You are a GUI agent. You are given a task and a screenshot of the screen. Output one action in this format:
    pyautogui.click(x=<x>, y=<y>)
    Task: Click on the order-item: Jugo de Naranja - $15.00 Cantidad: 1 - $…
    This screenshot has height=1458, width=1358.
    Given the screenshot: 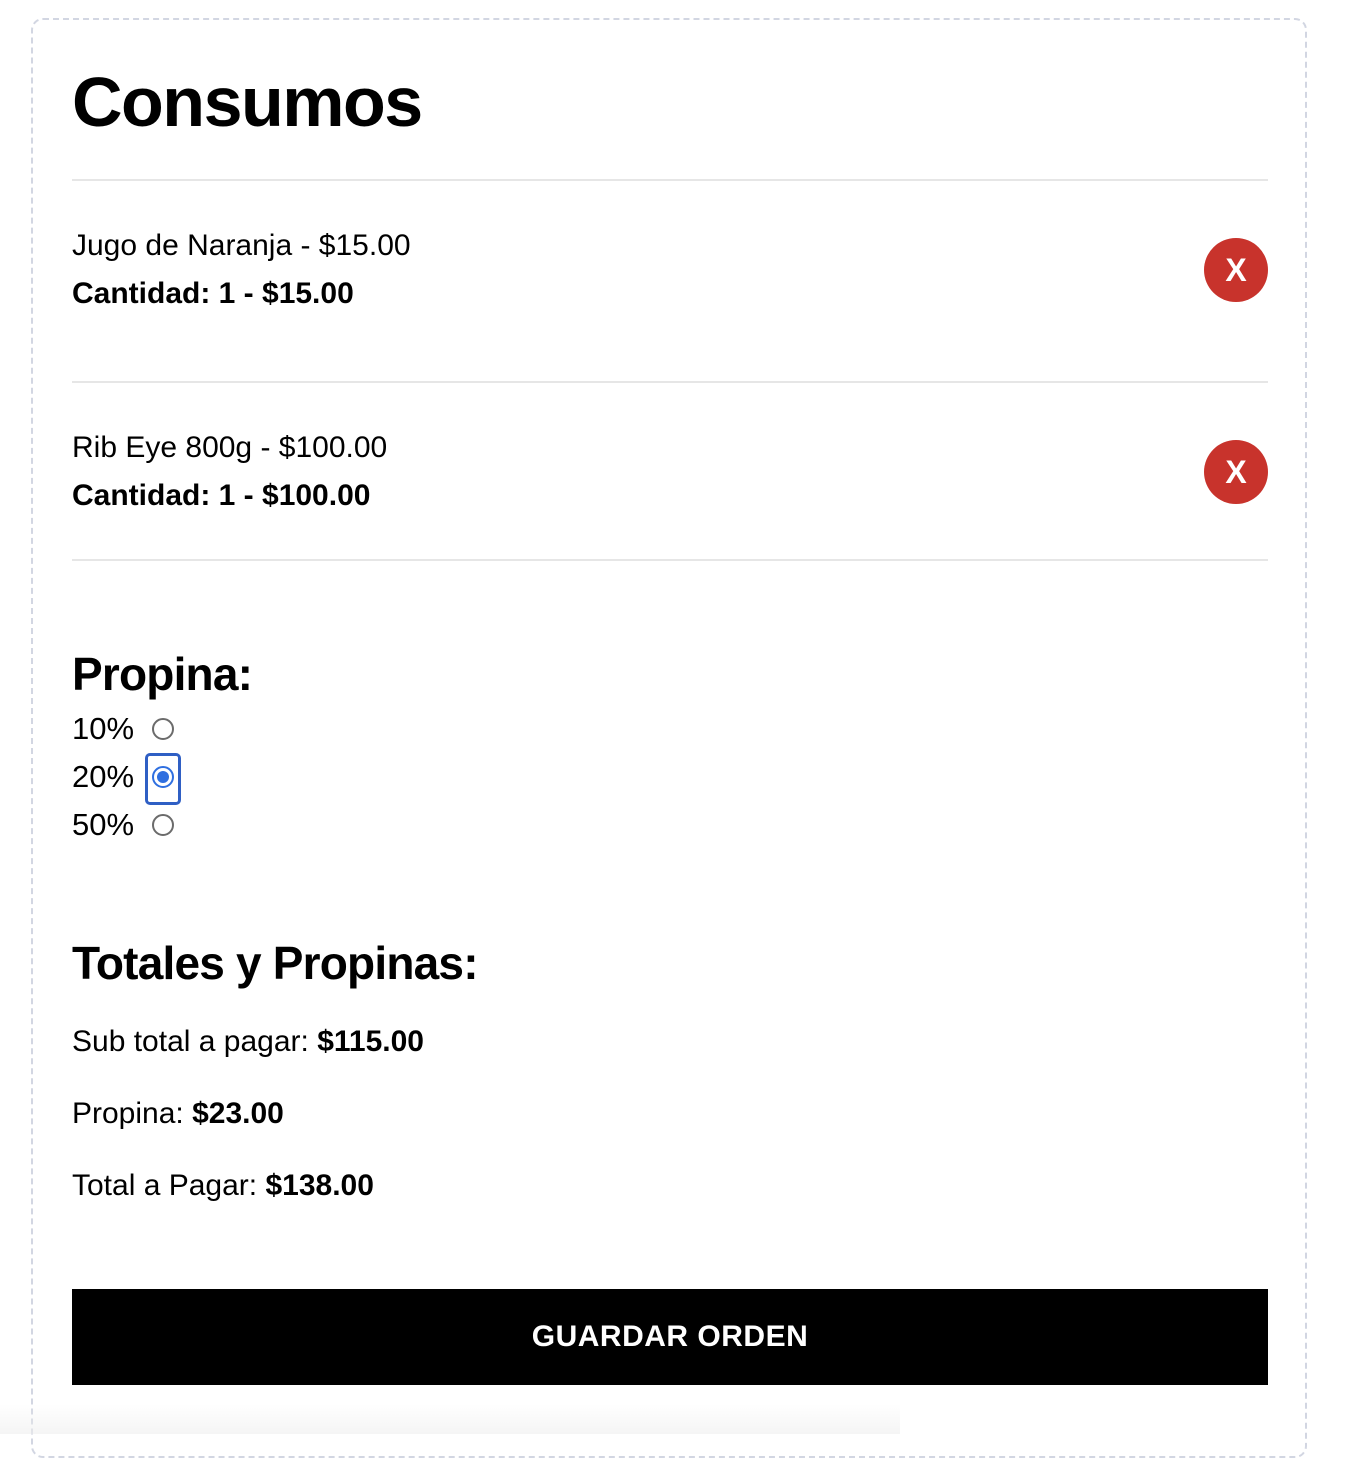 What is the action you would take?
    pyautogui.click(x=670, y=276)
    